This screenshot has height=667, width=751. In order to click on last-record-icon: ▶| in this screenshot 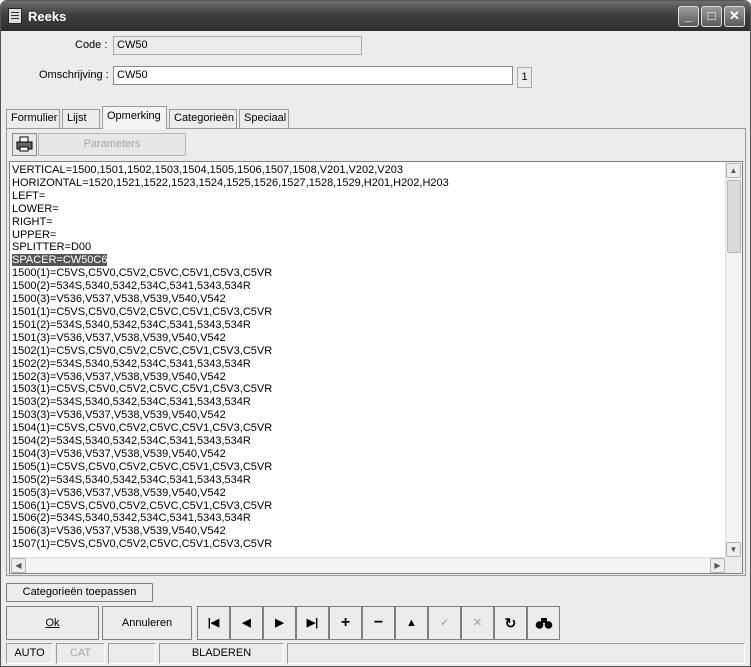, I will do `click(312, 623)`.